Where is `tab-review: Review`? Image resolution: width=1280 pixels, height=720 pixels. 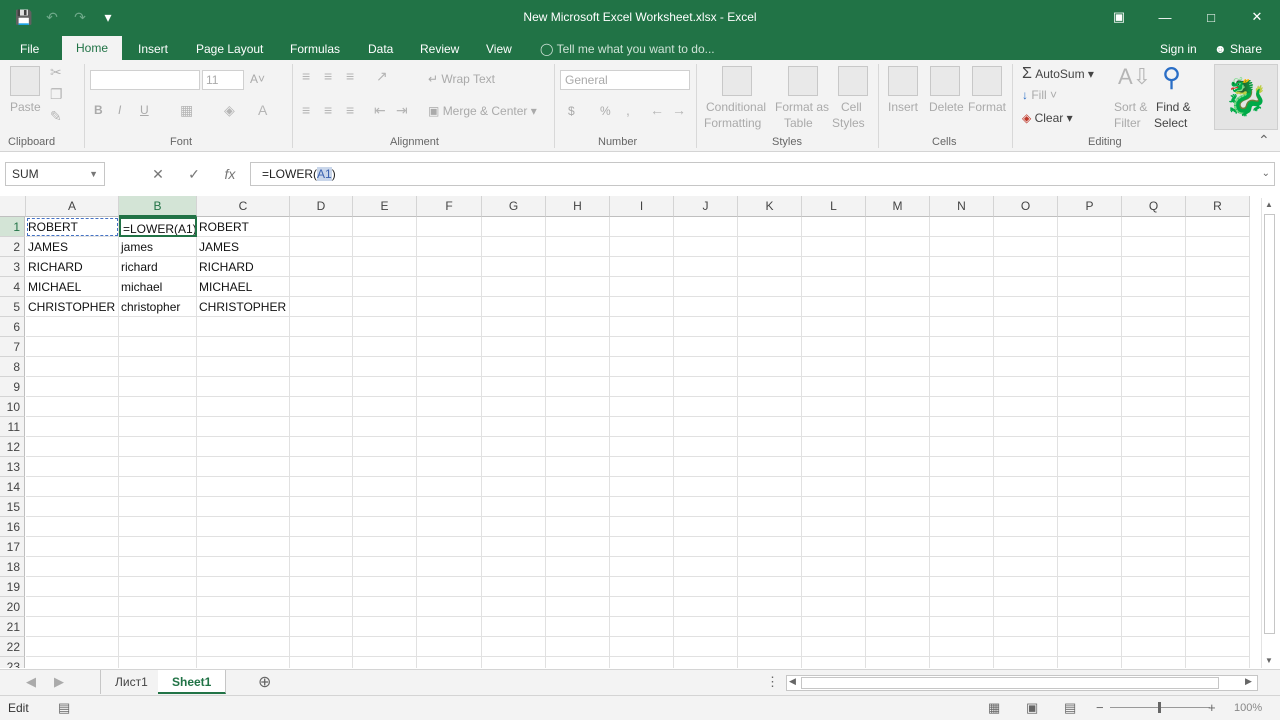
tab-review: Review is located at coordinates (439, 49).